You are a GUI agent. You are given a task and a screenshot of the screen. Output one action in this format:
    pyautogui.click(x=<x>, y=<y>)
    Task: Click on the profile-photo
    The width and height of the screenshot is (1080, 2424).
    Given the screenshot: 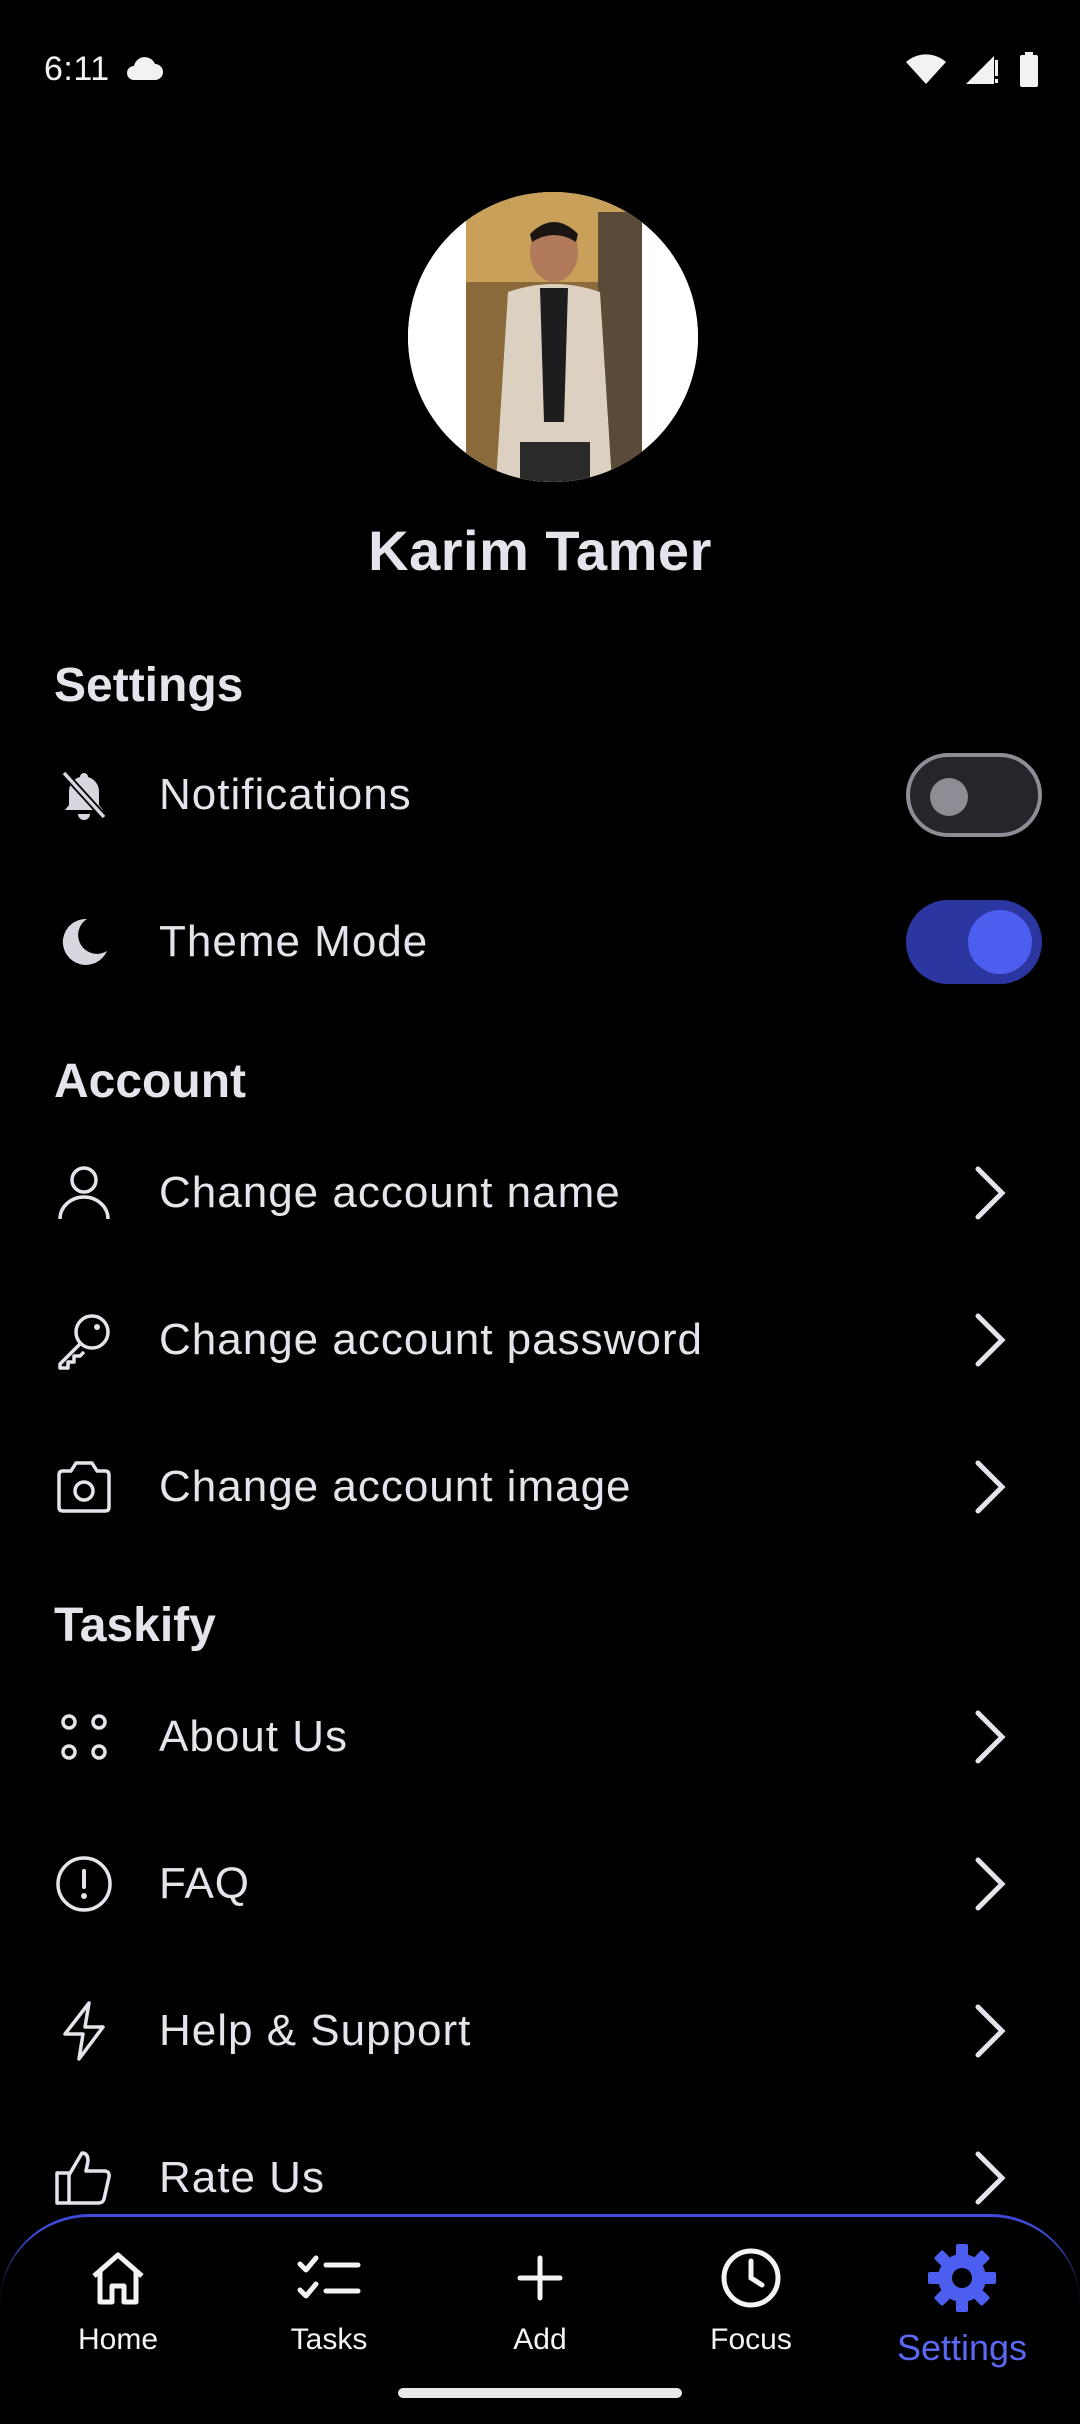 What is the action you would take?
    pyautogui.click(x=553, y=337)
    